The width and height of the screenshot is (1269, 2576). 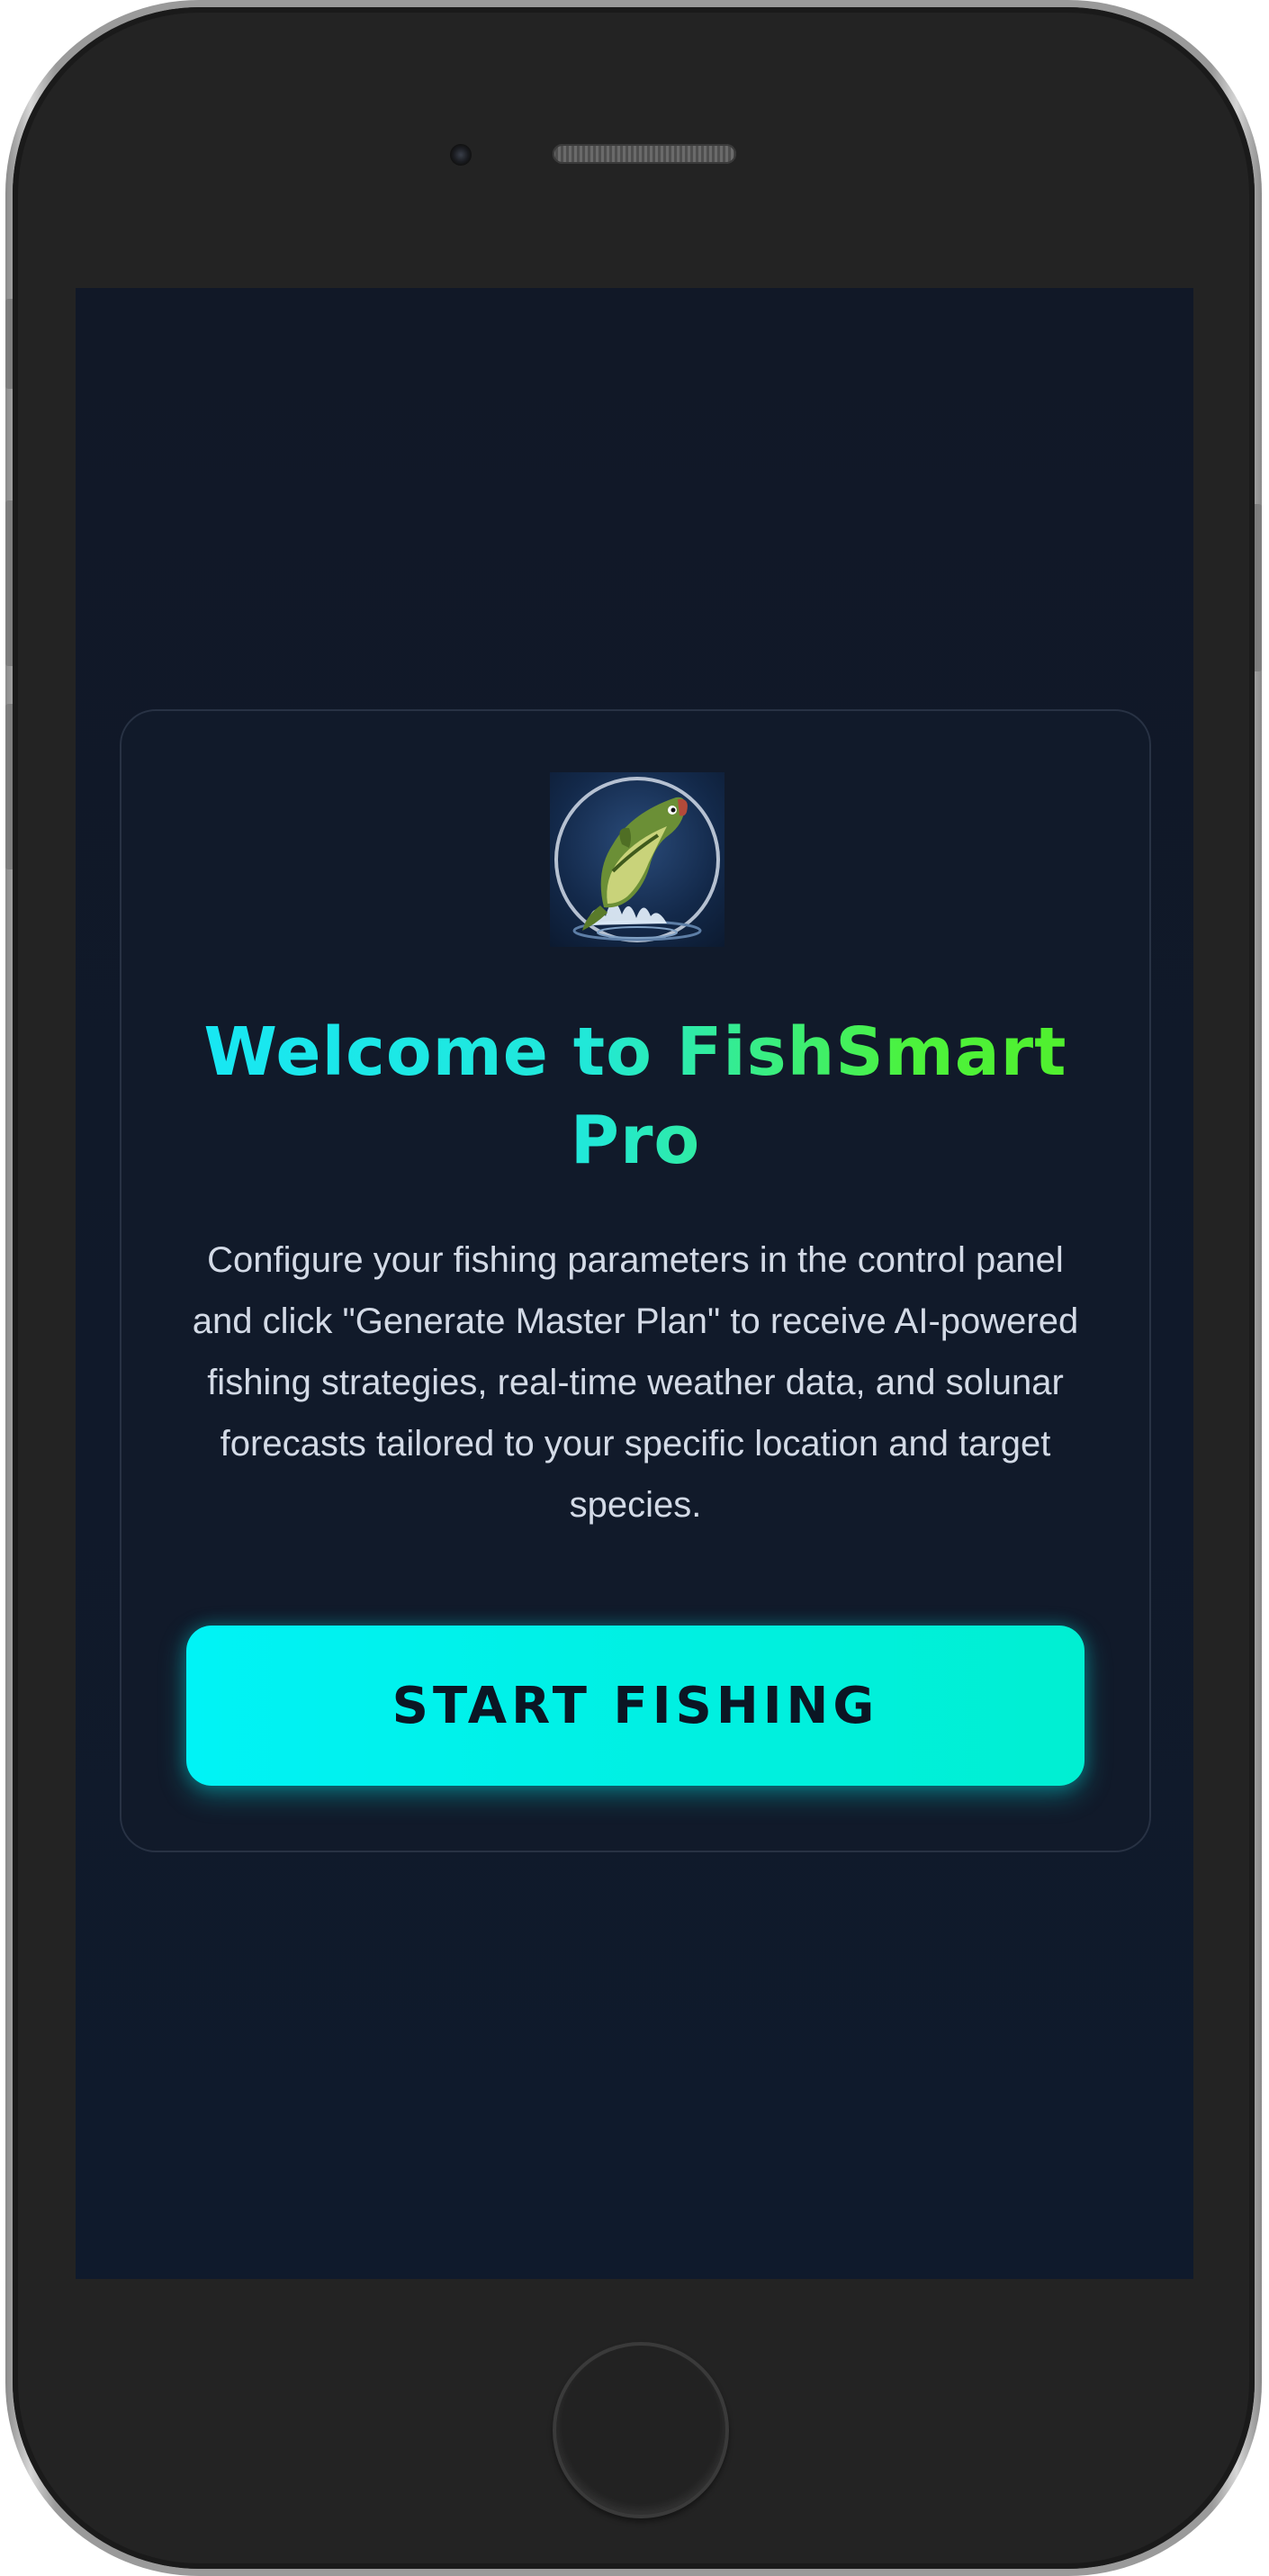 I want to click on volume-down-button, so click(x=9, y=786).